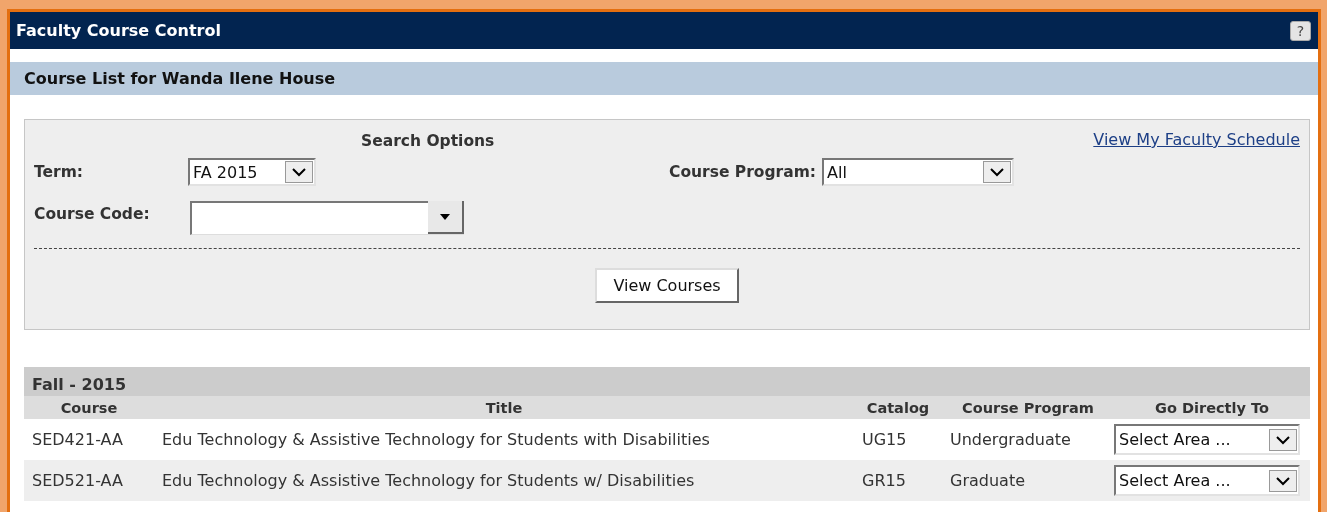 Image resolution: width=1327 pixels, height=512 pixels. Describe the element at coordinates (504, 407) in the screenshot. I see `column-header: Title` at that location.